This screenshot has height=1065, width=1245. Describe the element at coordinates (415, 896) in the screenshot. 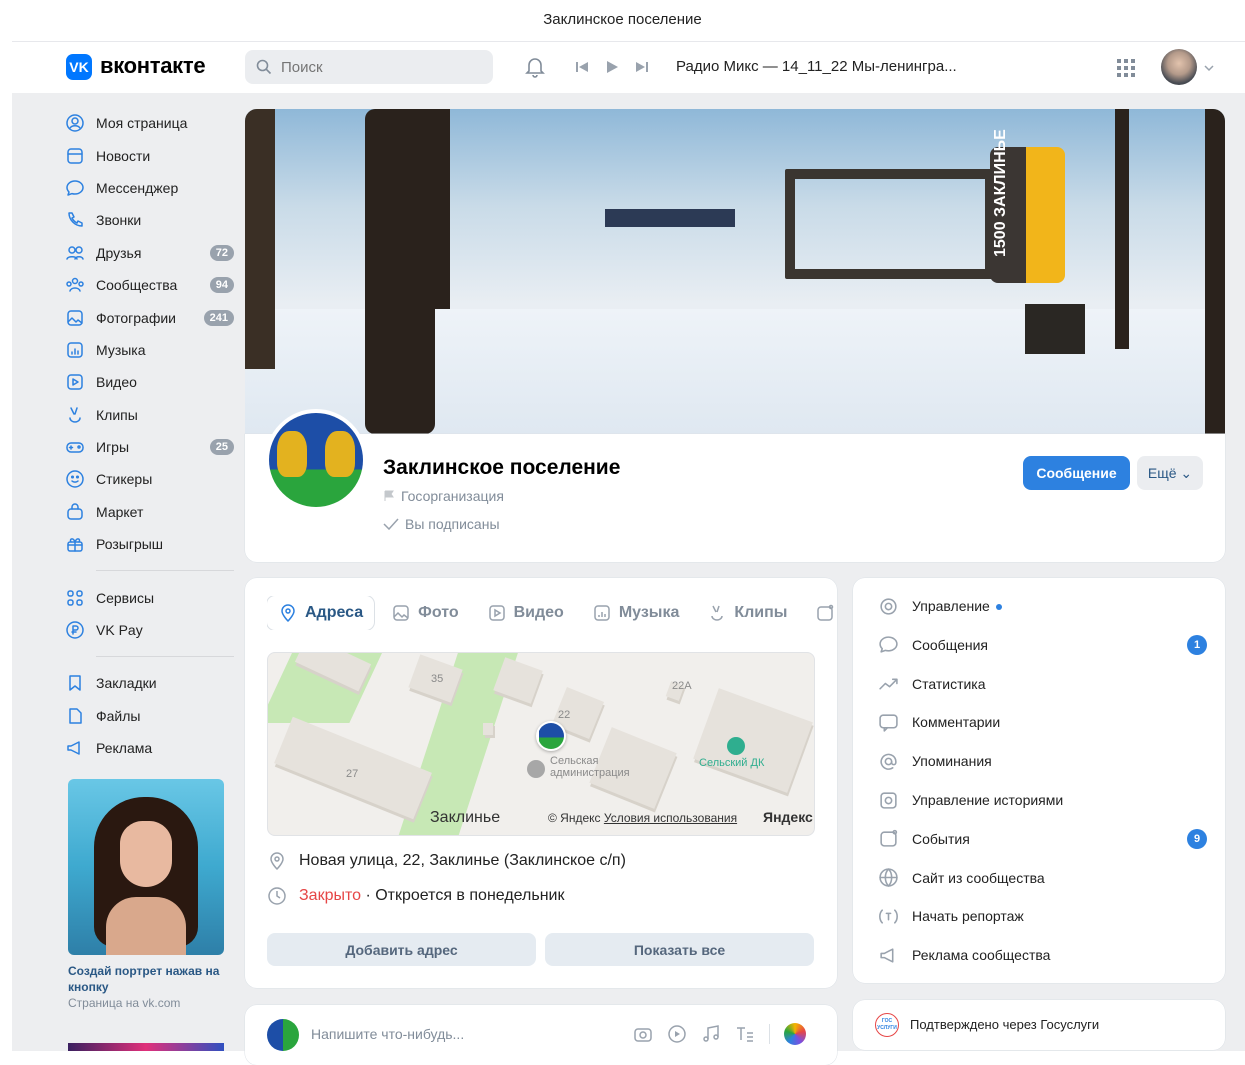

I see `hours-row: Закрыто · Откроется в понедельник` at that location.